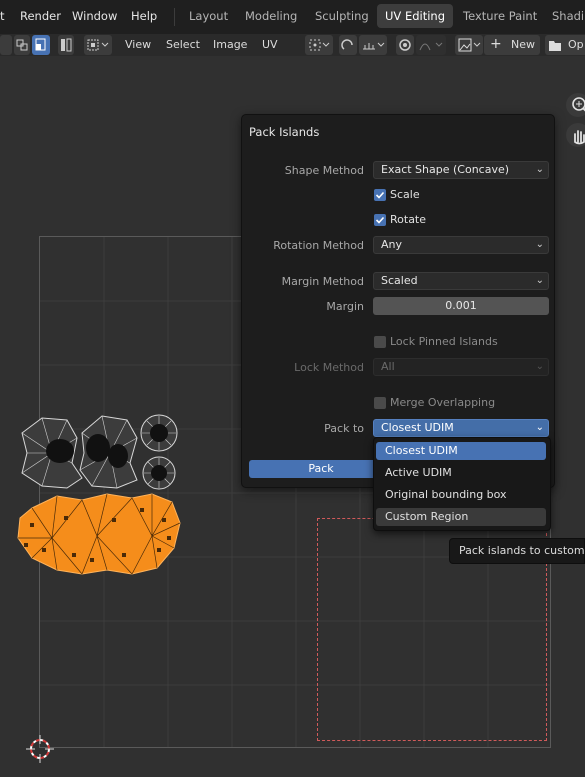  I want to click on rotate-checkbox, so click(380, 220).